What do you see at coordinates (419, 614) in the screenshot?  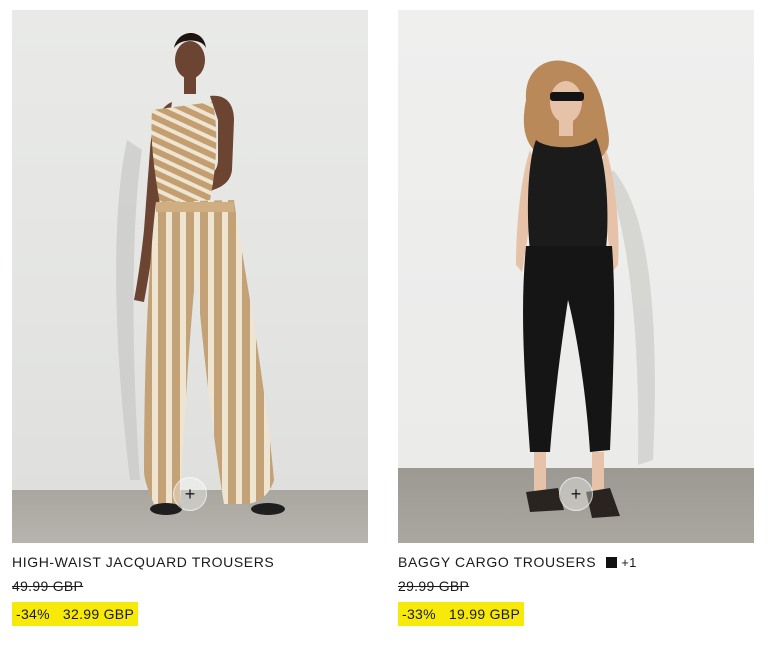 I see `discount-percent: -33%` at bounding box center [419, 614].